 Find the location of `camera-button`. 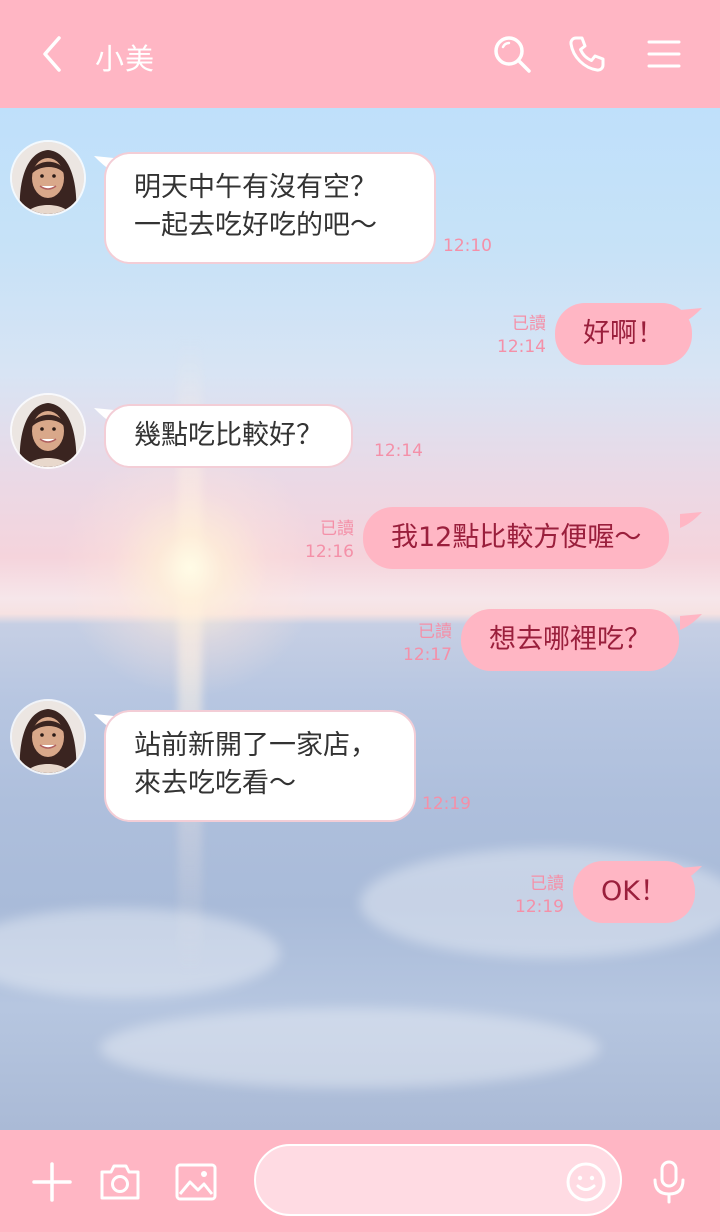

camera-button is located at coordinates (120, 1182).